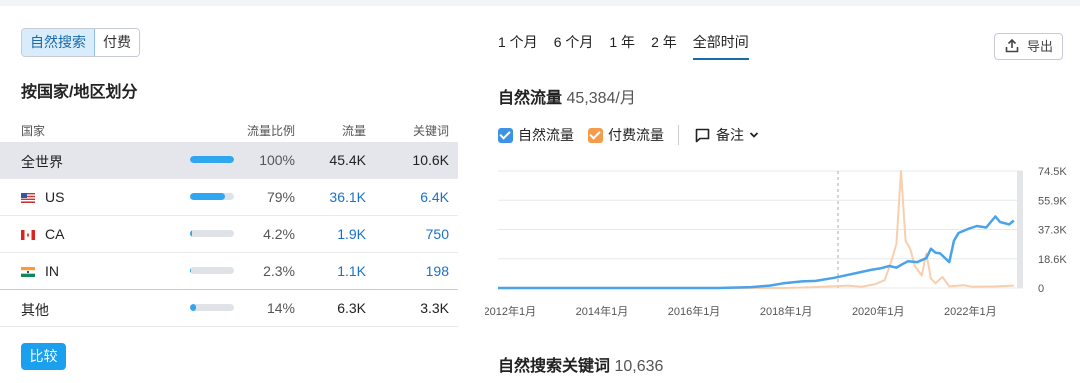 The image size is (1080, 383). Describe the element at coordinates (786, 311) in the screenshot. I see `x-tick-label: 2018年1月` at that location.